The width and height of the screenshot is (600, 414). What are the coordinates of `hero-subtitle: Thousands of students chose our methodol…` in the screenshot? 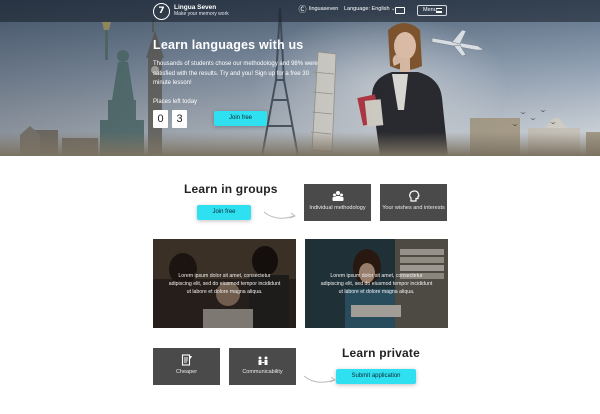 It's located at (235, 73).